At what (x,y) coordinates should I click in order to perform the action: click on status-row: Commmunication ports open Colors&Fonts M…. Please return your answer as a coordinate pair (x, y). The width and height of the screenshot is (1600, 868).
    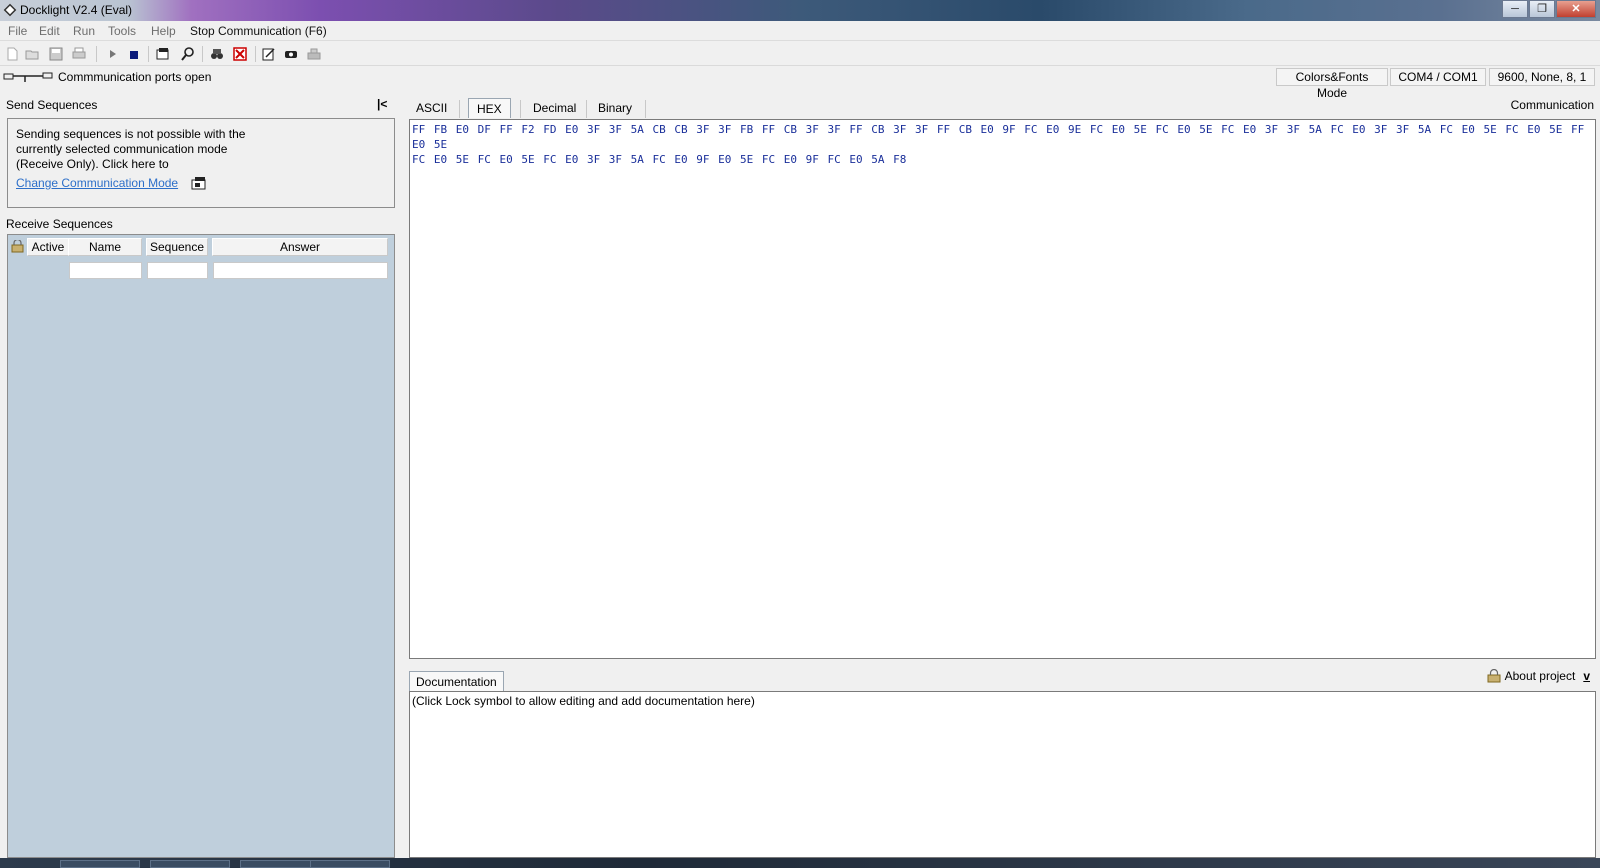
    Looking at the image, I should click on (800, 83).